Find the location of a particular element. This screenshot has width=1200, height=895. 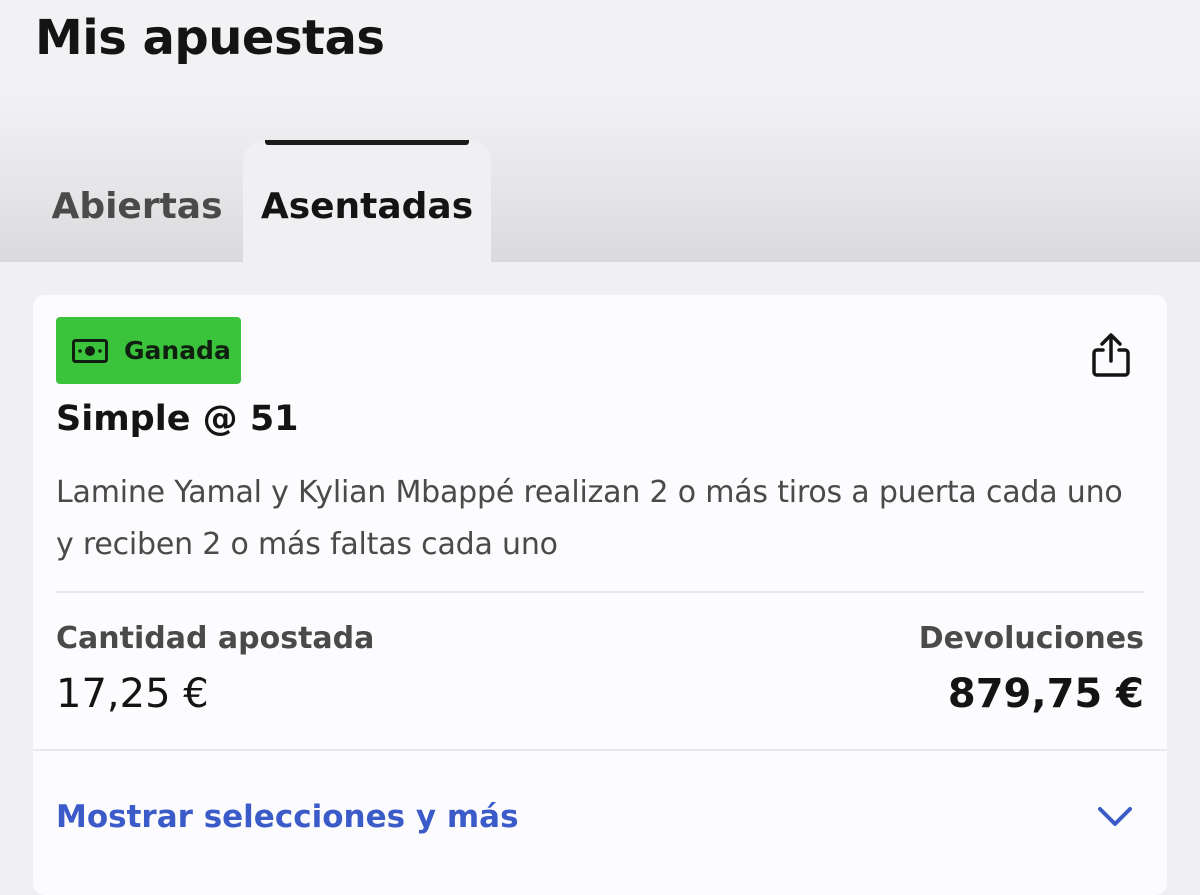

chevron-down-icon is located at coordinates (1115, 816).